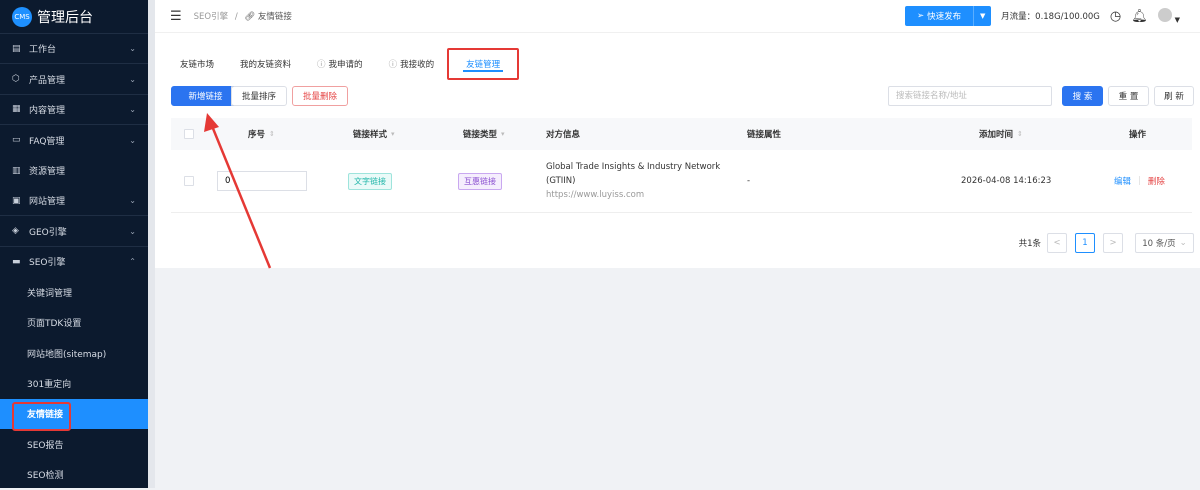 This screenshot has width=1200, height=490. I want to click on seo-icon: ▬, so click(16, 261).